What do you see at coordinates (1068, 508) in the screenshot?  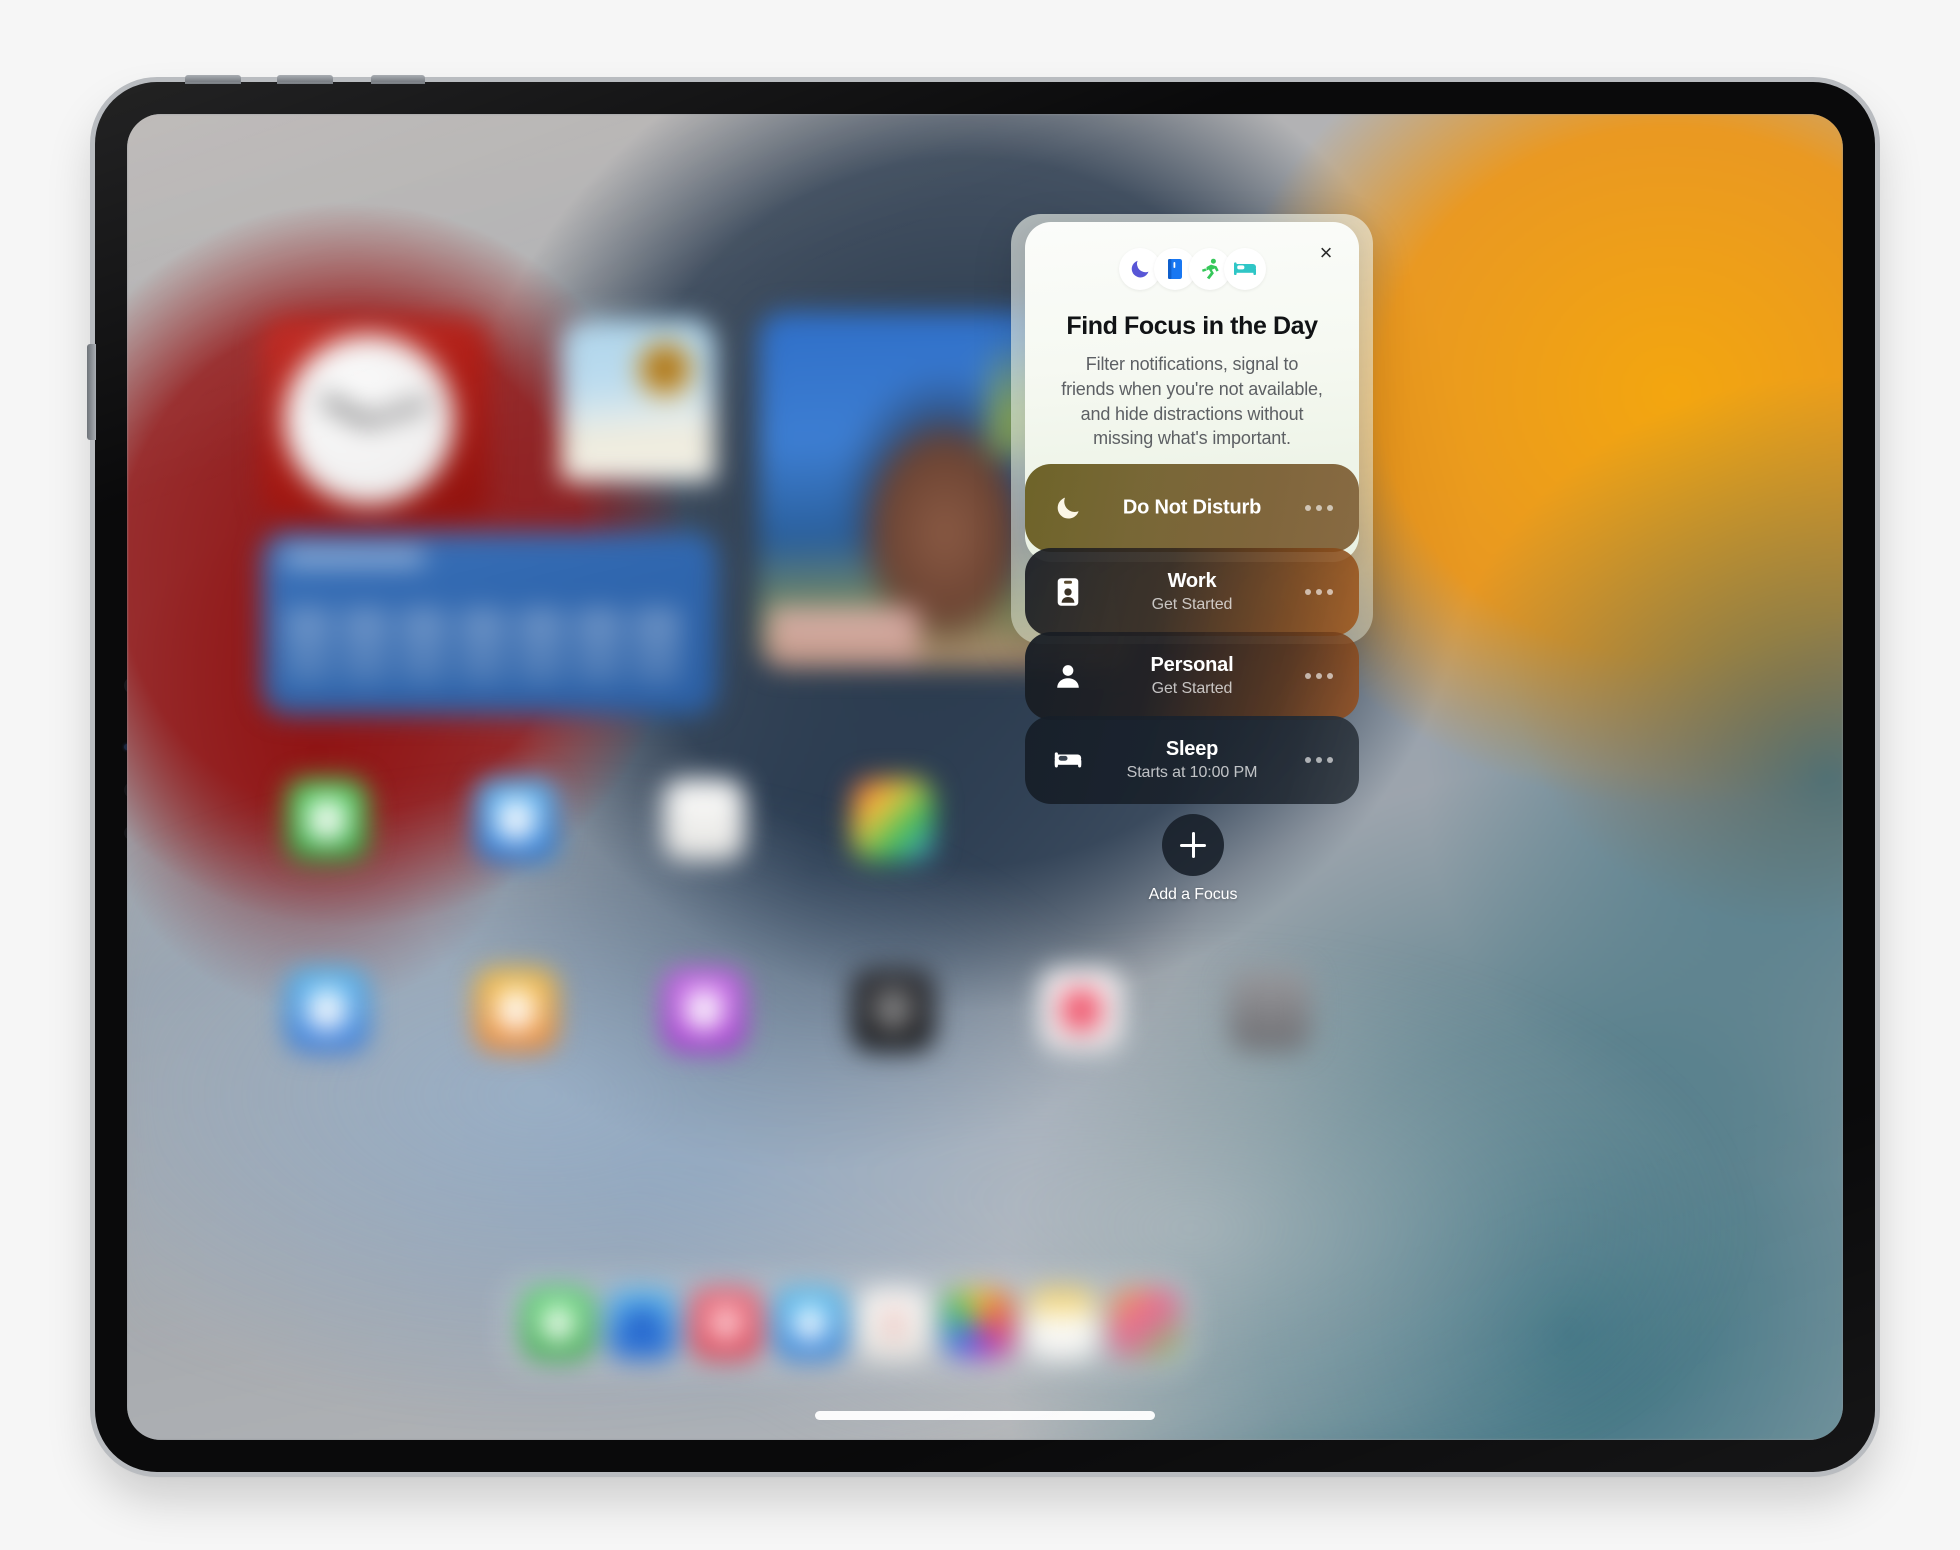 I see `moon-icon` at bounding box center [1068, 508].